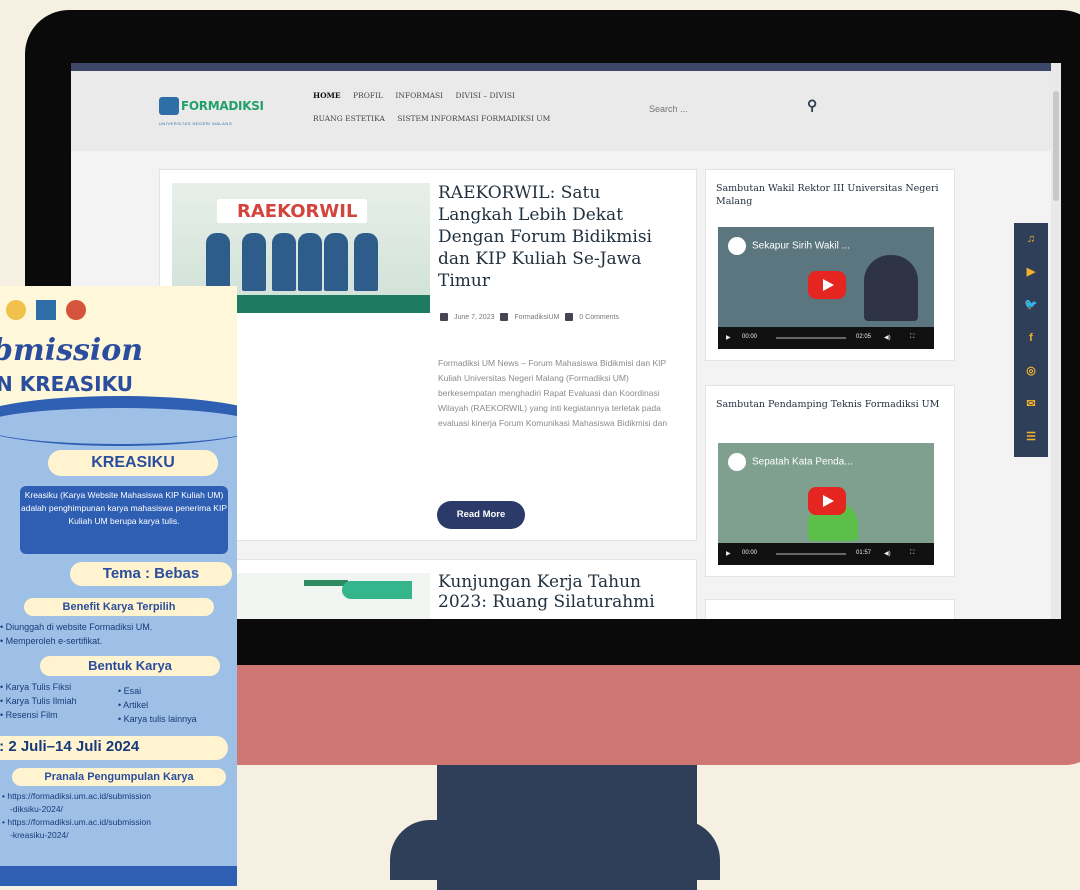  What do you see at coordinates (555, 850) in the screenshot?
I see `monitor-stand-base` at bounding box center [555, 850].